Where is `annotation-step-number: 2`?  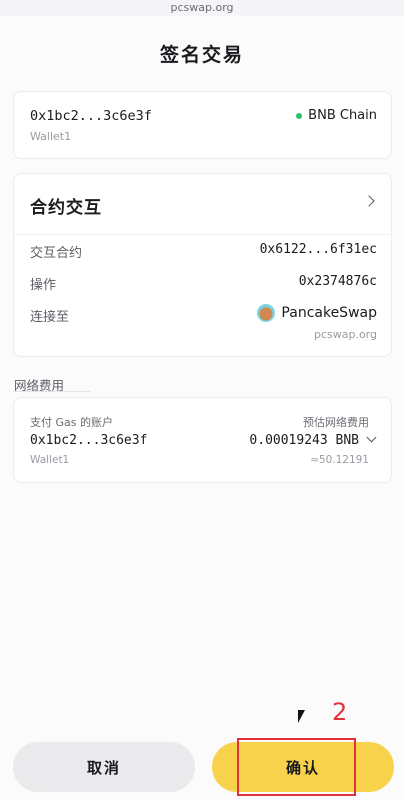 annotation-step-number: 2 is located at coordinates (340, 712).